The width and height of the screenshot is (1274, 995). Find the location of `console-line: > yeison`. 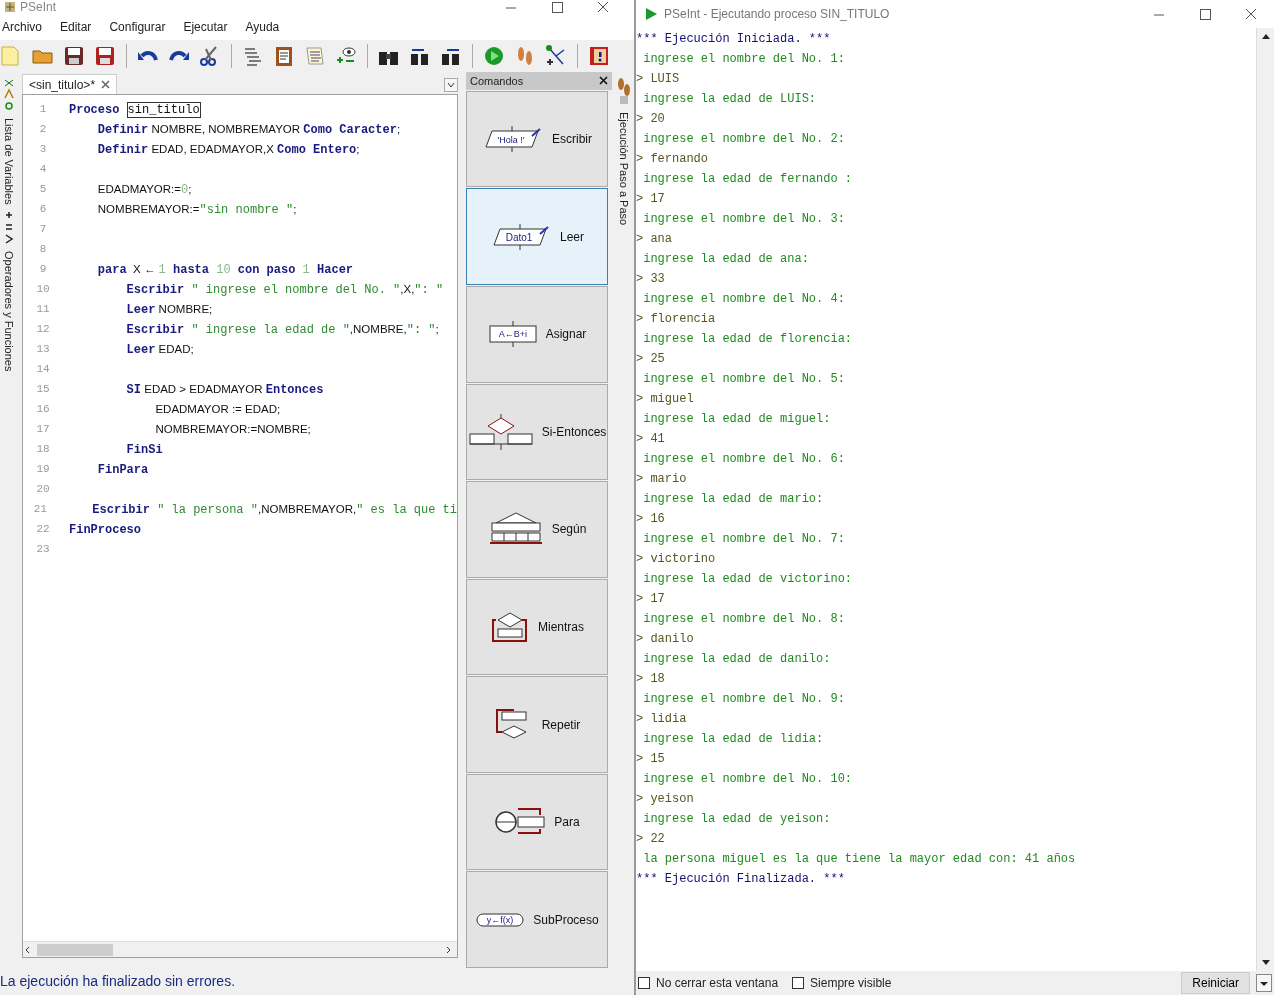

console-line: > yeison is located at coordinates (665, 799).